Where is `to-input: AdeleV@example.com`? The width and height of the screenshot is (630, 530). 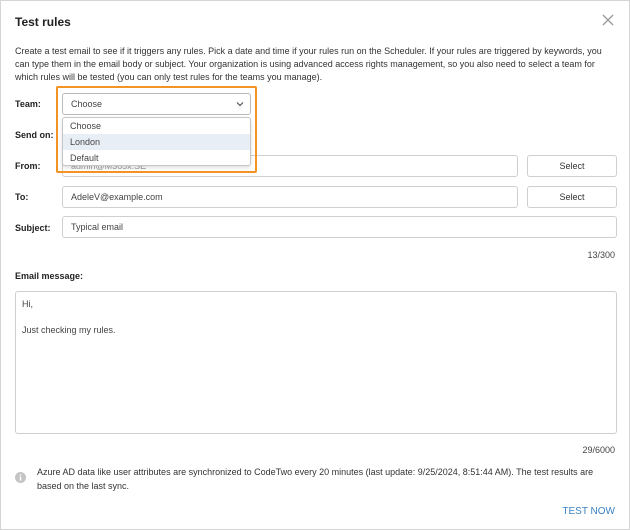
to-input: AdeleV@example.com is located at coordinates (290, 197).